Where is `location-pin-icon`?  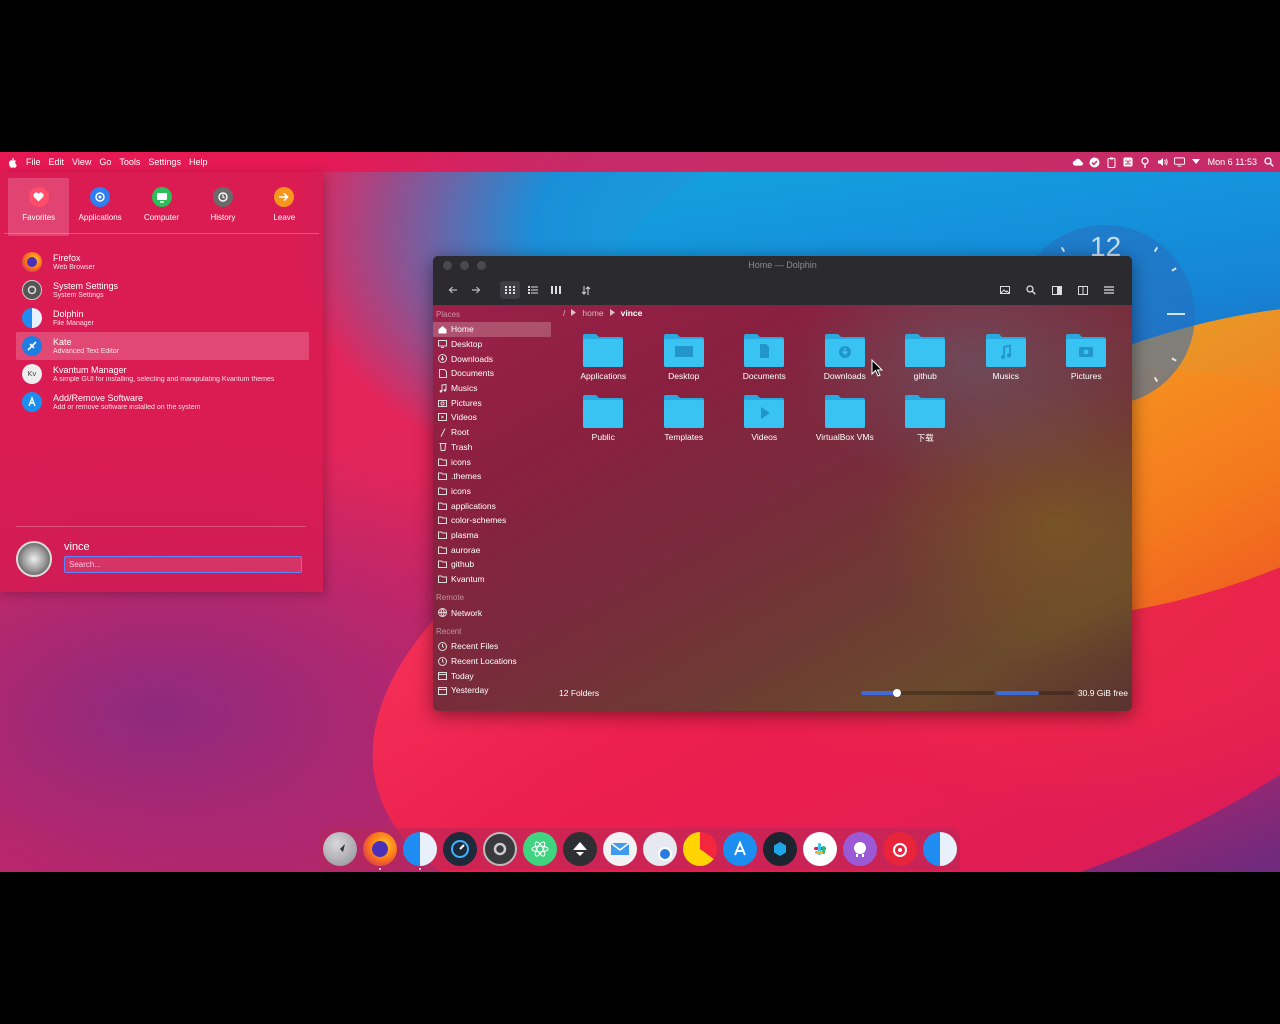 location-pin-icon is located at coordinates (1145, 162).